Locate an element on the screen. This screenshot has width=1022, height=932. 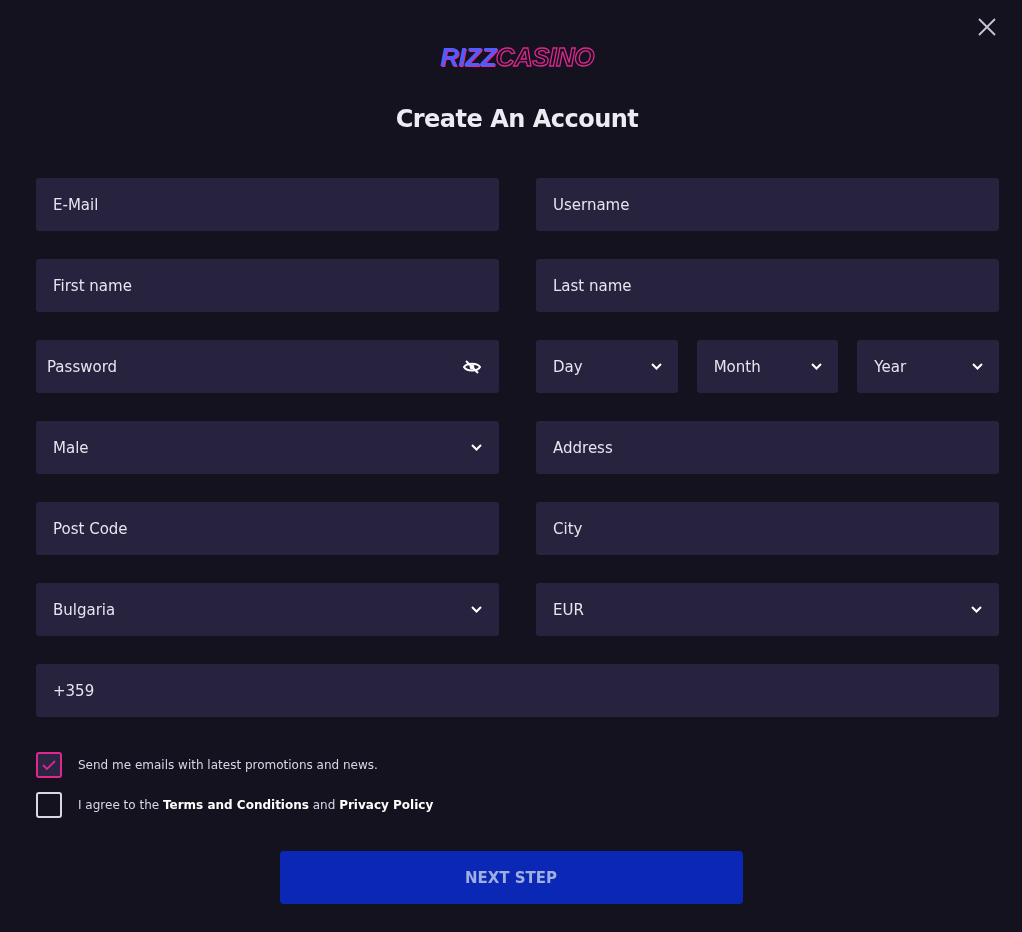
phone-field: +359 is located at coordinates (517, 690).